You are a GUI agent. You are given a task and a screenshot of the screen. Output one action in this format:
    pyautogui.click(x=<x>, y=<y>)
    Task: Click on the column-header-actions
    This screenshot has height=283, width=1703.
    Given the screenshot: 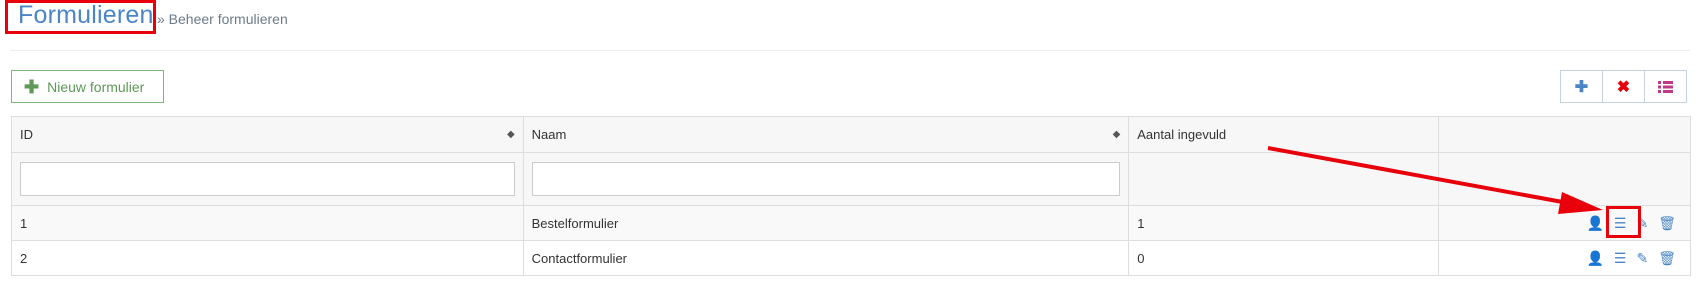 What is the action you would take?
    pyautogui.click(x=1564, y=134)
    